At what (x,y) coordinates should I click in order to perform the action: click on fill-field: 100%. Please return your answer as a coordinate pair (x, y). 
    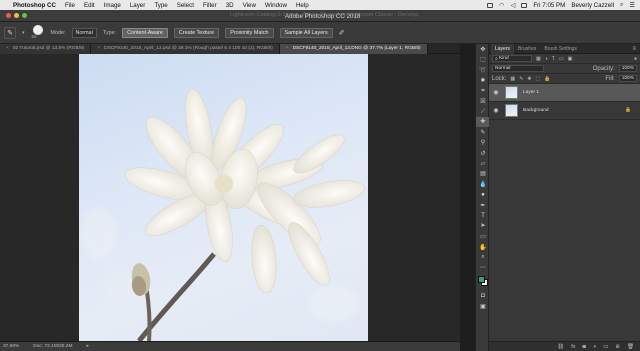
    Looking at the image, I should click on (627, 78).